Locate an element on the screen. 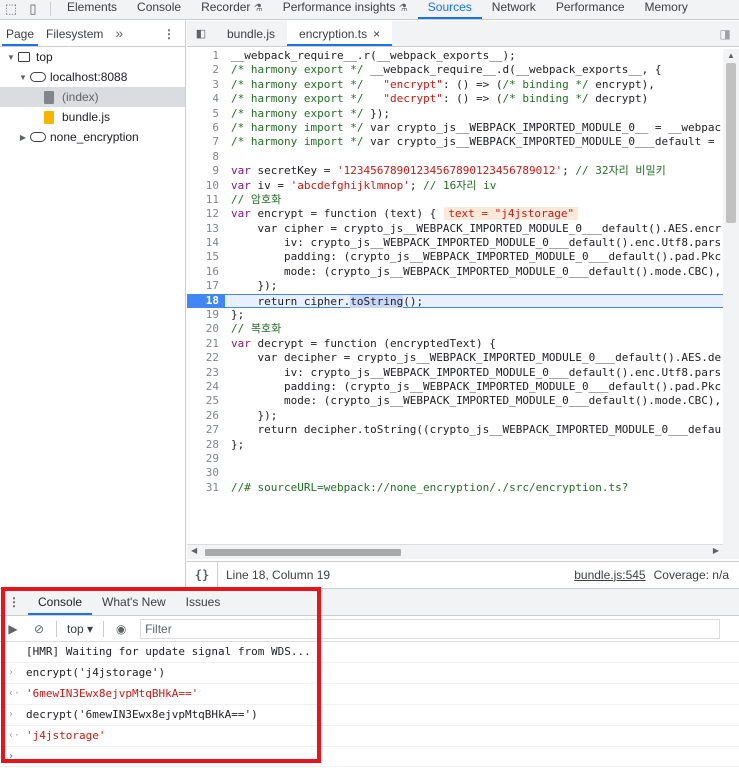 The width and height of the screenshot is (739, 771). tab-sources: Sources is located at coordinates (449, 9).